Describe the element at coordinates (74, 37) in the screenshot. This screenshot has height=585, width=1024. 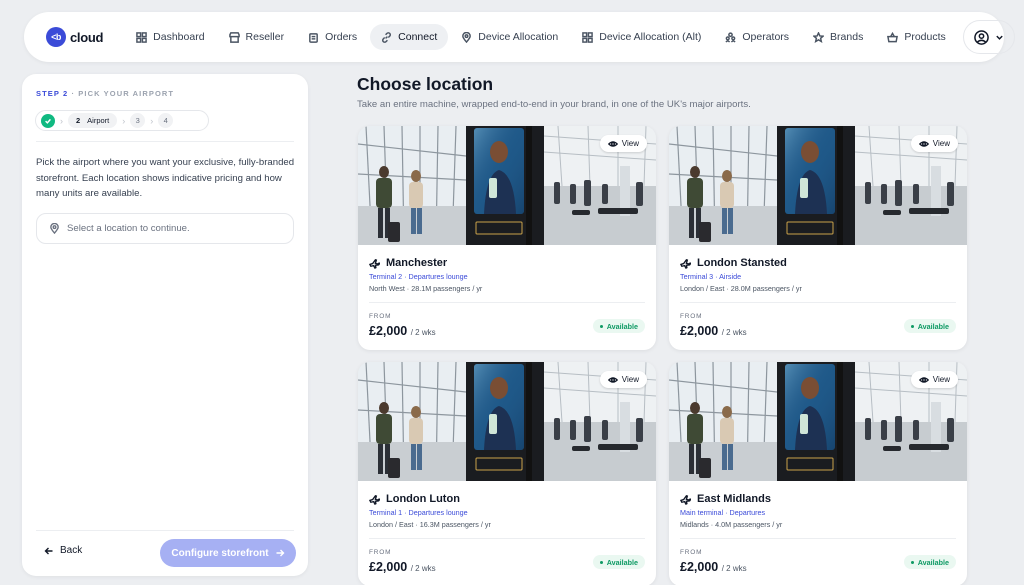
I see `brand-logo: <b cloud` at that location.